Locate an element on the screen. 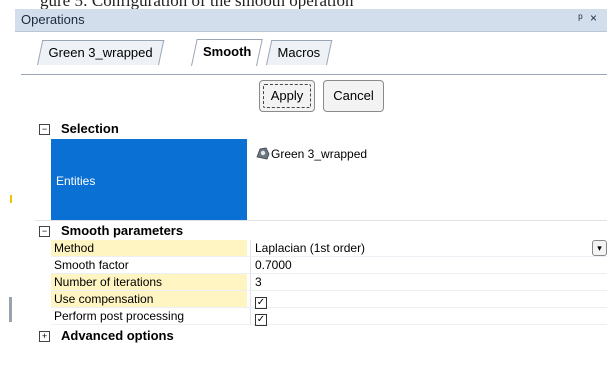 The image size is (607, 388). pin-icon: ᵖ × is located at coordinates (588, 18).